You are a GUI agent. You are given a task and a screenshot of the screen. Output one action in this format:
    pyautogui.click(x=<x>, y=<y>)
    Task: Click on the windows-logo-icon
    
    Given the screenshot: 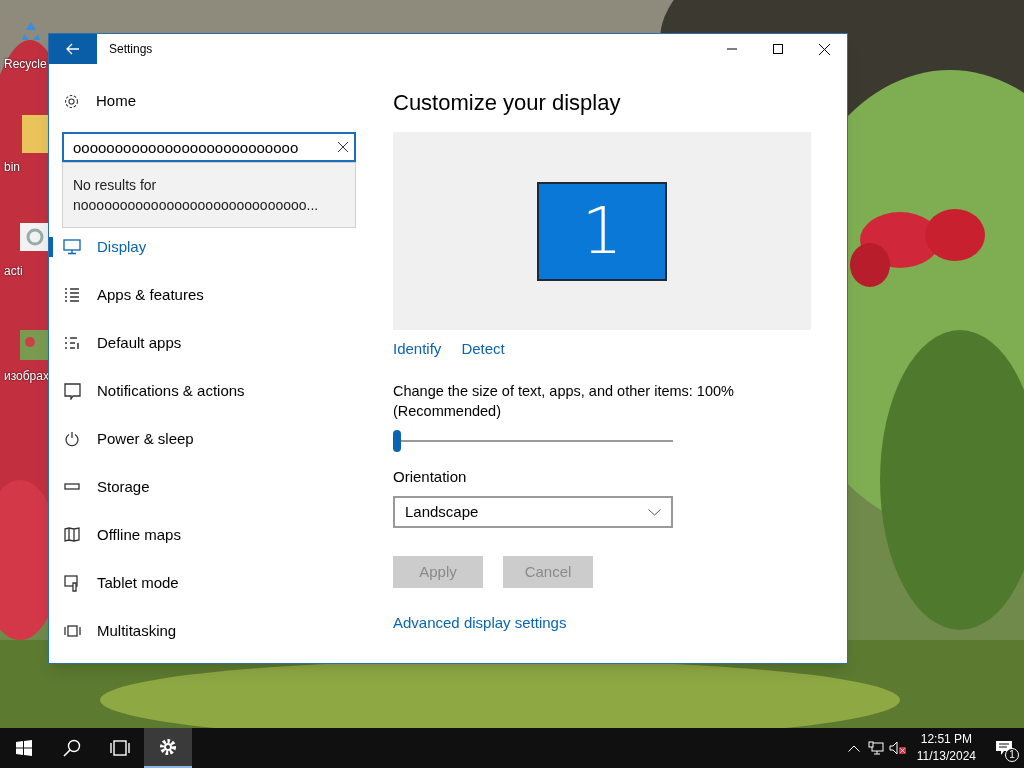 What is the action you would take?
    pyautogui.click(x=24, y=748)
    